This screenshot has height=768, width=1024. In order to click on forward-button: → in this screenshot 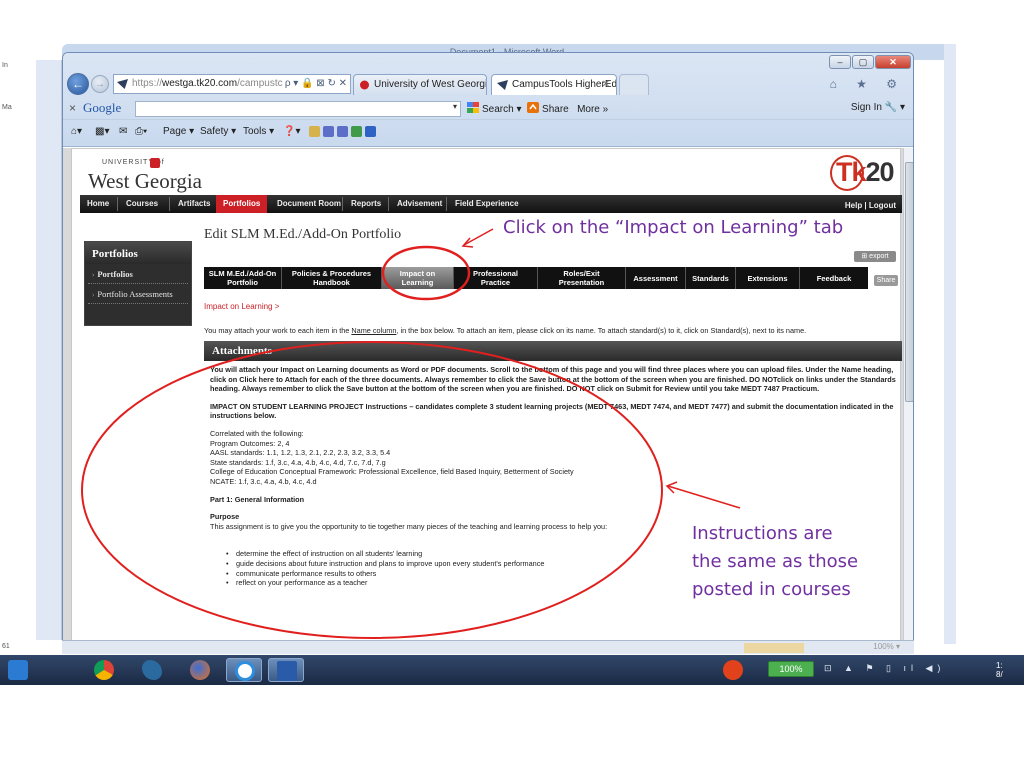, I will do `click(100, 84)`.